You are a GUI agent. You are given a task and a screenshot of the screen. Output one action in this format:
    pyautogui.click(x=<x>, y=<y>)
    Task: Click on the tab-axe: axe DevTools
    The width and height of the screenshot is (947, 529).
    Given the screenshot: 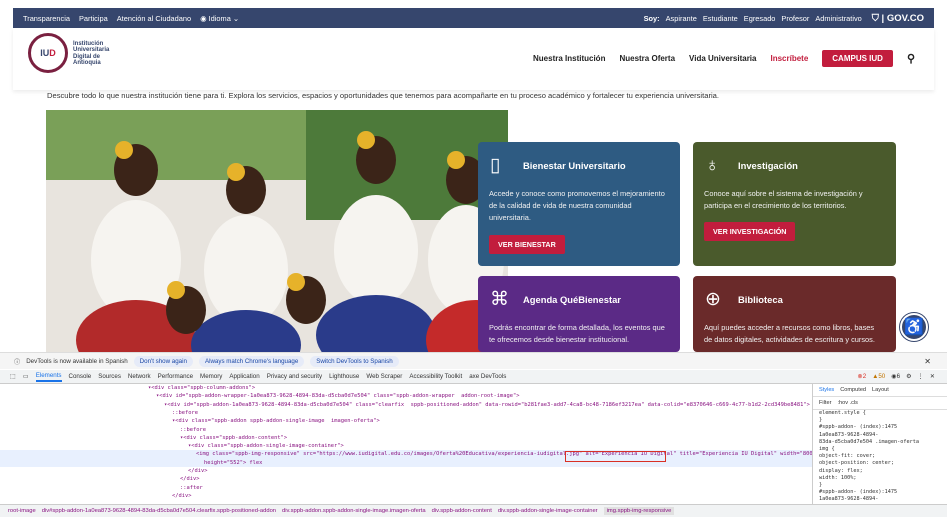 What is the action you would take?
    pyautogui.click(x=487, y=376)
    